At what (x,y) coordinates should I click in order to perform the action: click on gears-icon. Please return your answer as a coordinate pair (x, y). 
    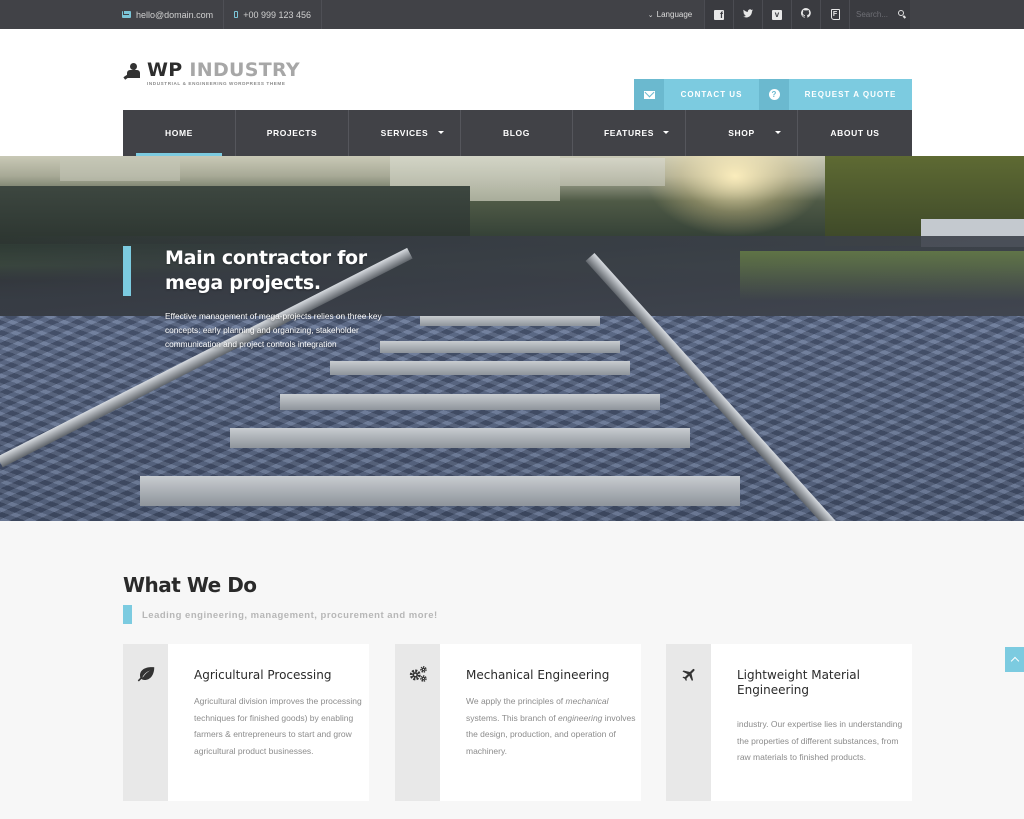
    Looking at the image, I should click on (418, 674).